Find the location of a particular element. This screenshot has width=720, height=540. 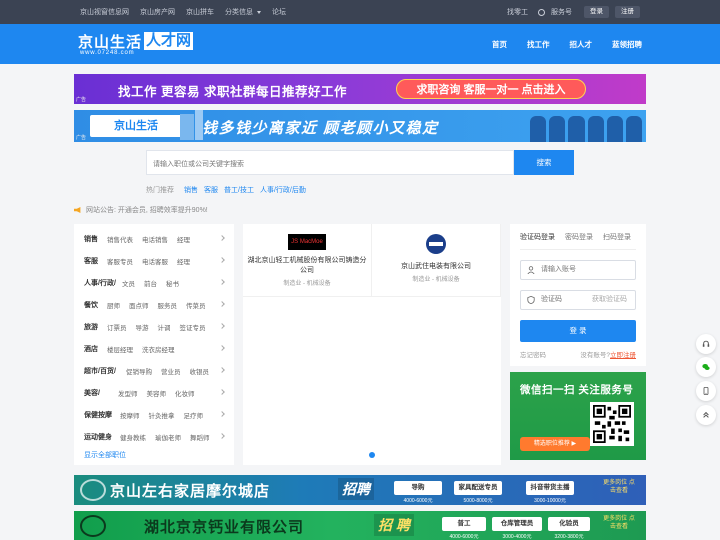

category-row: 美容/发型师 美容师 化妆师 is located at coordinates (154, 393).